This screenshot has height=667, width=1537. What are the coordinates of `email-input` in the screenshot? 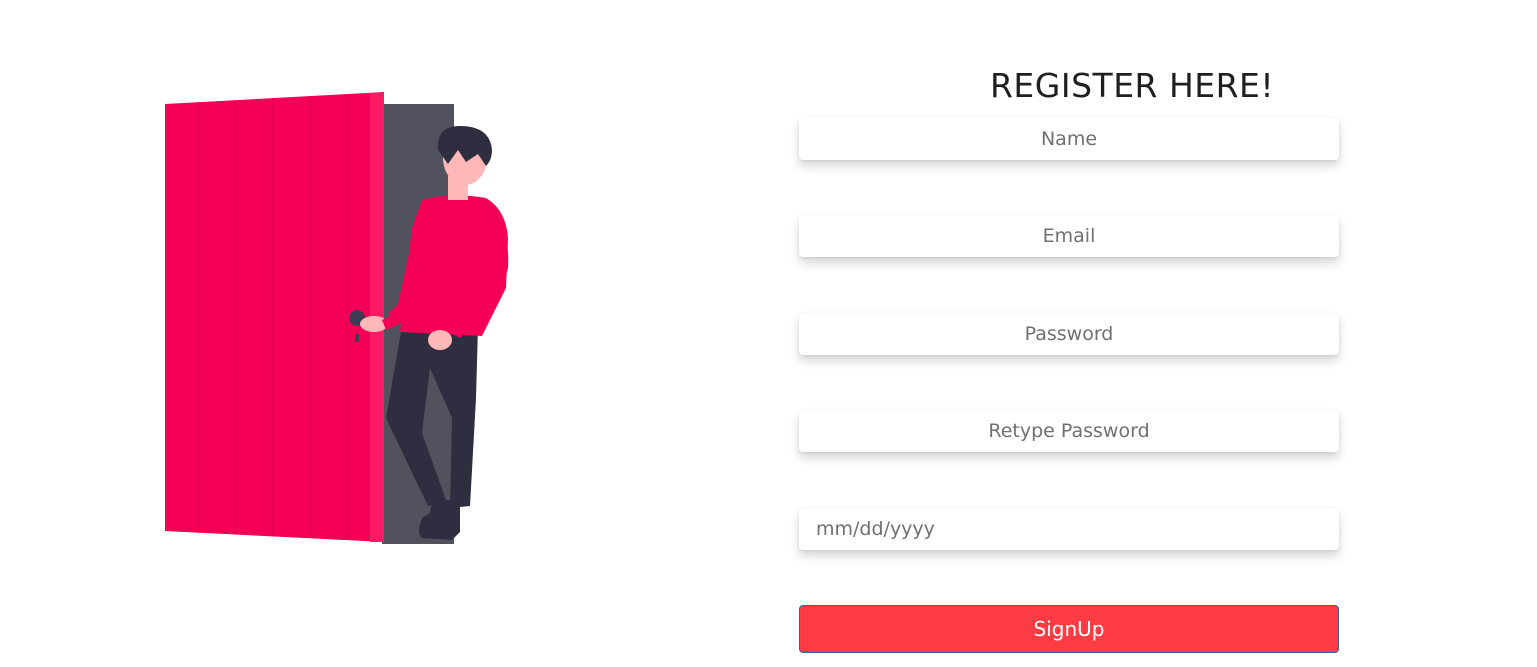 It's located at (1069, 236).